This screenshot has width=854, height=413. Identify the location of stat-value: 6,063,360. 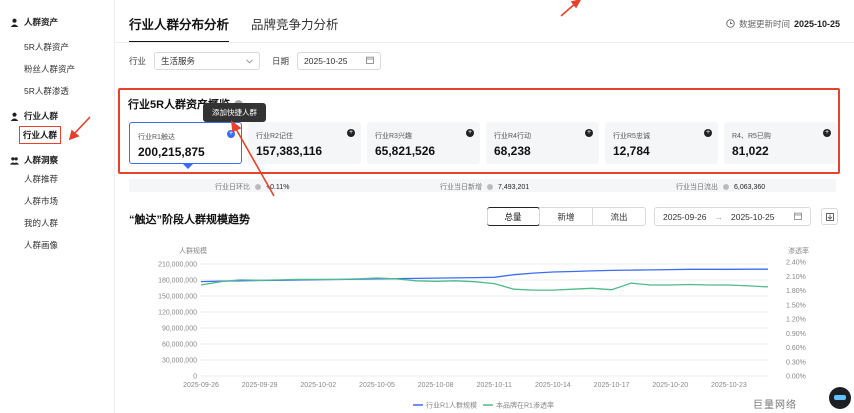
(750, 187).